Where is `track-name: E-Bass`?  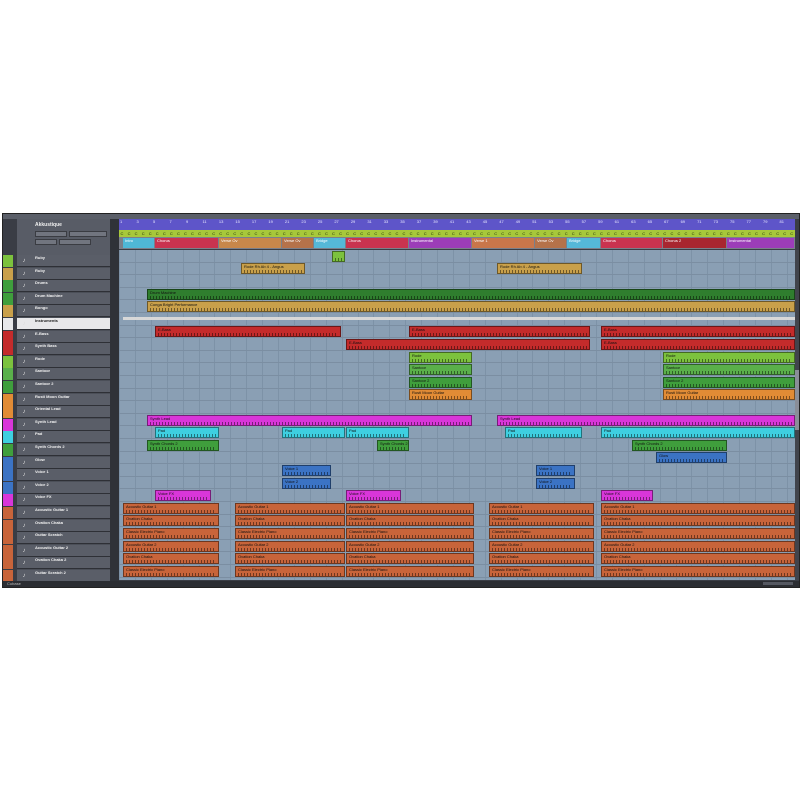
track-name: E-Bass is located at coordinates (42, 333).